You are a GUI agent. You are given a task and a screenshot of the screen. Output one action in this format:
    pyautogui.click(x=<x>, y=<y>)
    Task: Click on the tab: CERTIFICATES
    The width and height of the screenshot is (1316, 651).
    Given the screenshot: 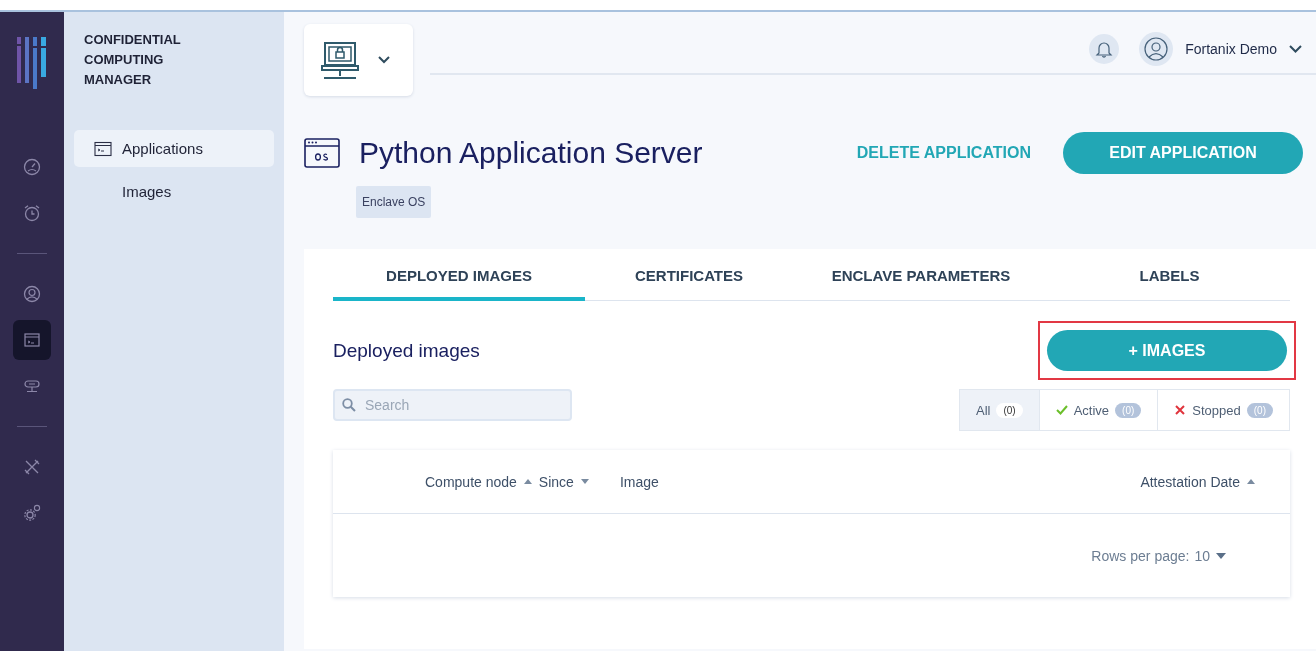 What is the action you would take?
    pyautogui.click(x=689, y=283)
    